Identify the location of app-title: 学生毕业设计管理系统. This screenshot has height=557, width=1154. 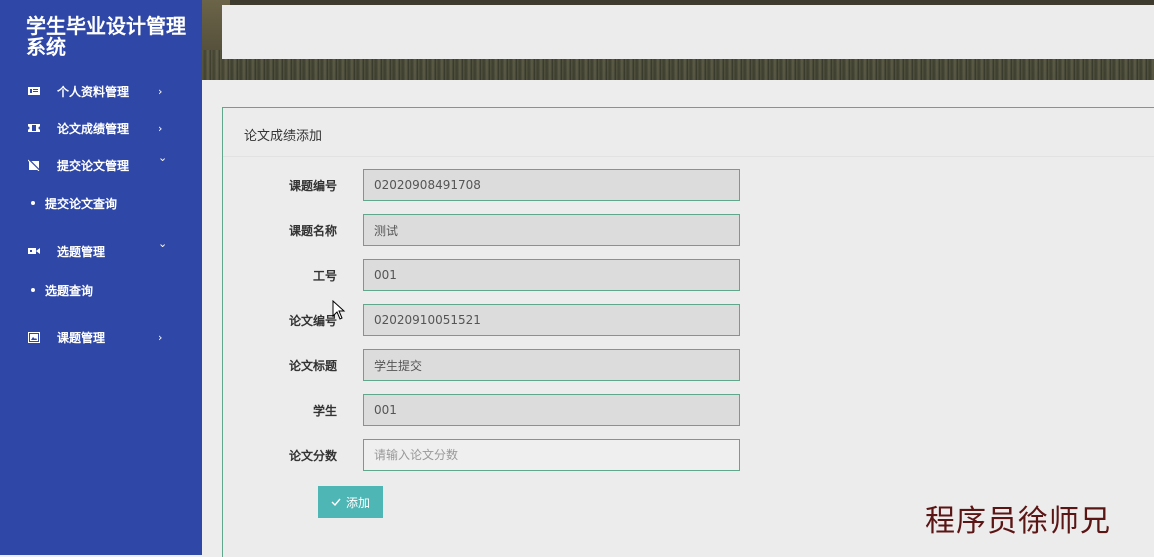
(106, 36).